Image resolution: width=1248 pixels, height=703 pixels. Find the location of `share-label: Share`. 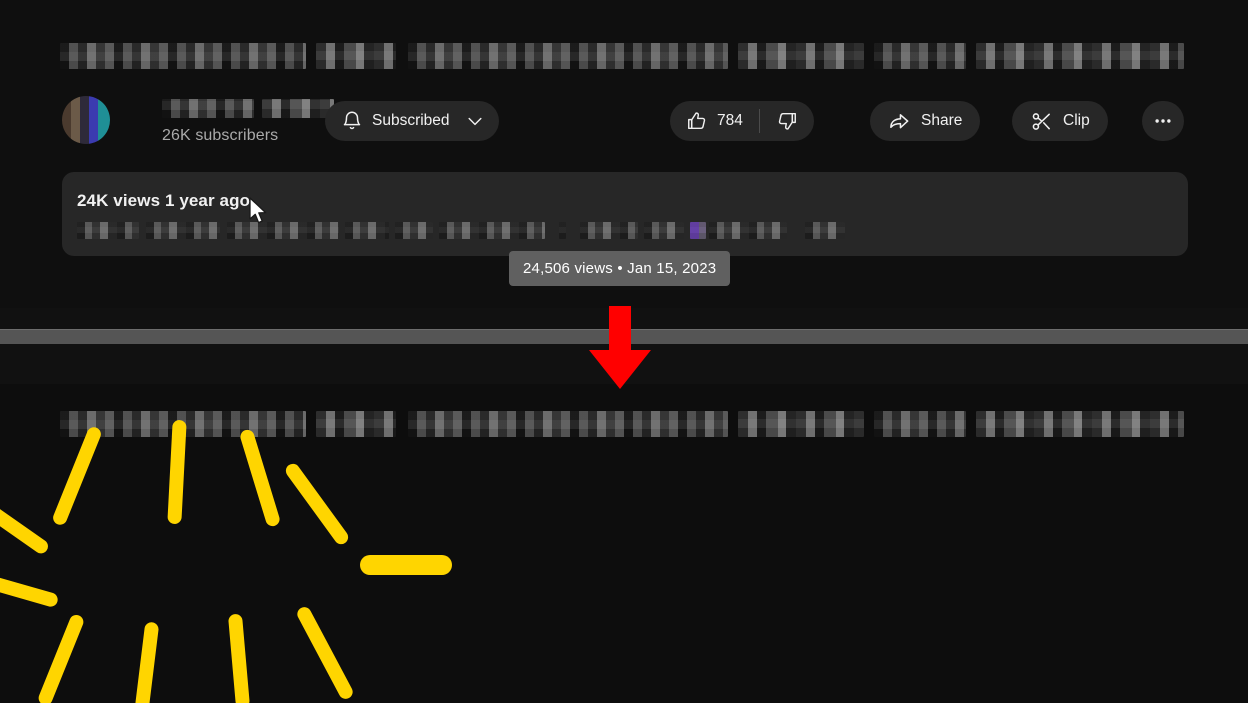

share-label: Share is located at coordinates (942, 120).